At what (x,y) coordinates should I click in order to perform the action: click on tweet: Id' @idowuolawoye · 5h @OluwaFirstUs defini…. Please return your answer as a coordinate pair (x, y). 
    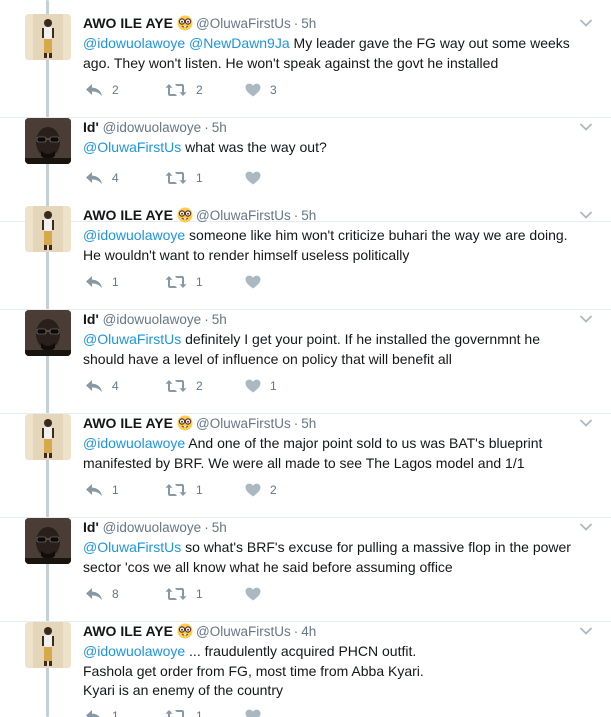
    Looking at the image, I should click on (305, 362).